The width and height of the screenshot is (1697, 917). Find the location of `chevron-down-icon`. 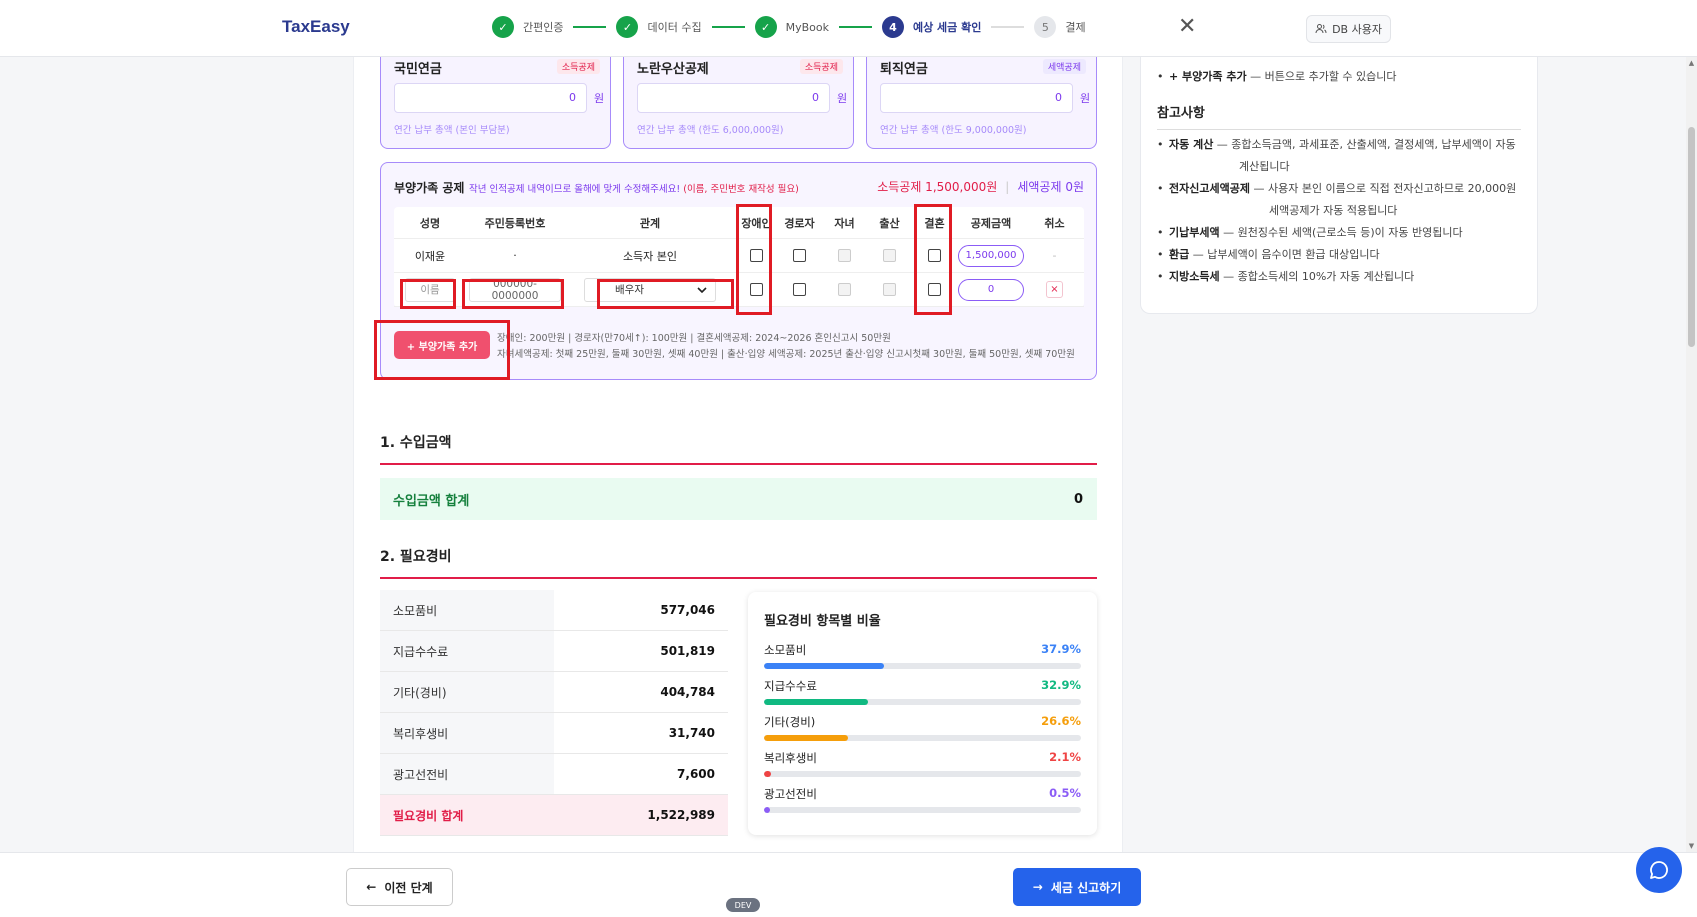

chevron-down-icon is located at coordinates (702, 289).